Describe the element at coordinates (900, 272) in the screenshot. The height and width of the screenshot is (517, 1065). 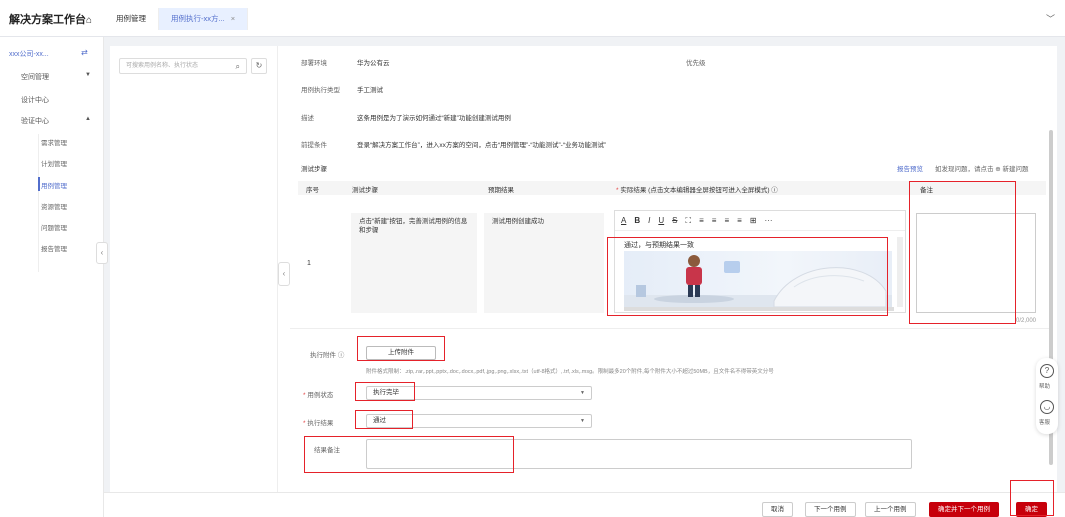
I see `editor-vertical-scrollbar` at that location.